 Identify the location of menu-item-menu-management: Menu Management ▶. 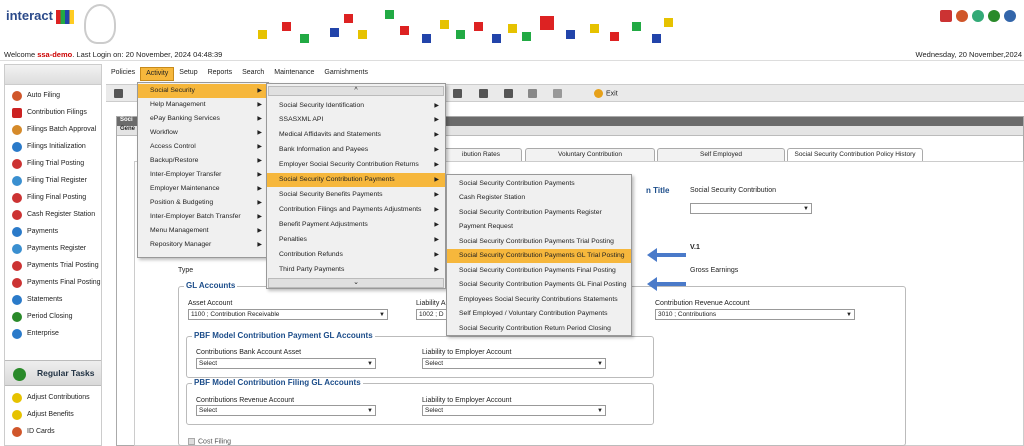
(203, 231).